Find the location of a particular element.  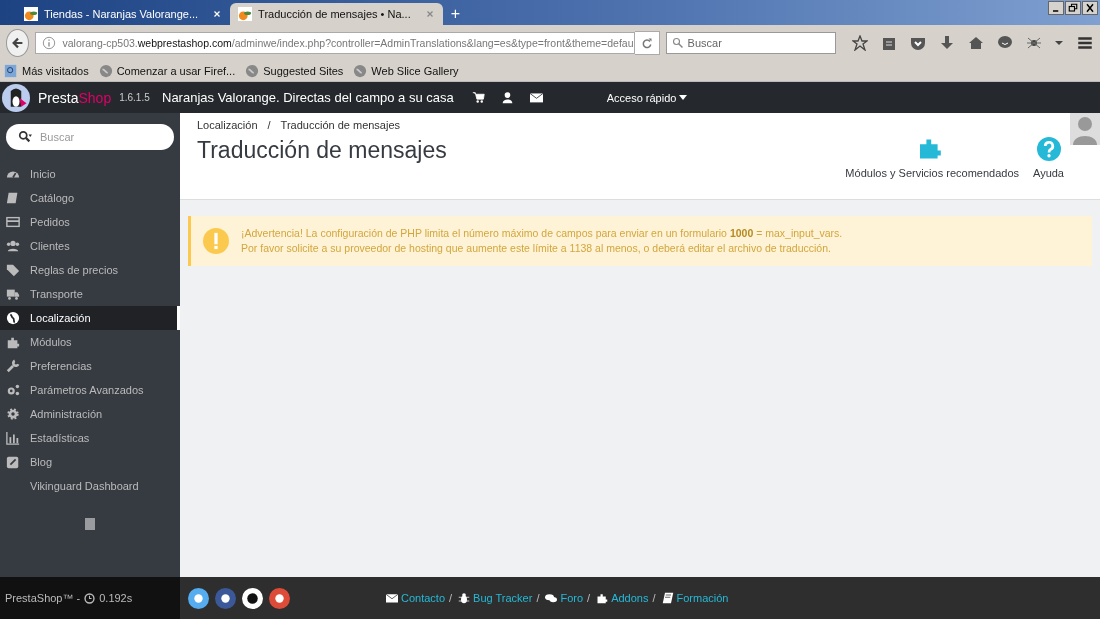

home-icon is located at coordinates (976, 42).